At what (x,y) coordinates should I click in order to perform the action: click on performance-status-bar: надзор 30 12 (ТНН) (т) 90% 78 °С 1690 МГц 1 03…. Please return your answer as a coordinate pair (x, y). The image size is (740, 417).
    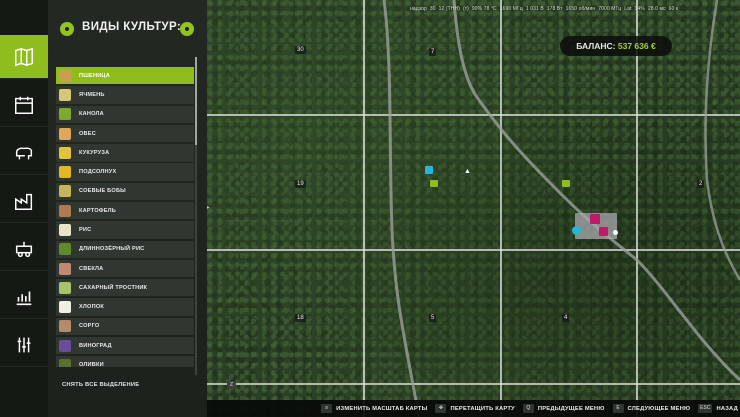
    Looking at the image, I should click on (573, 9).